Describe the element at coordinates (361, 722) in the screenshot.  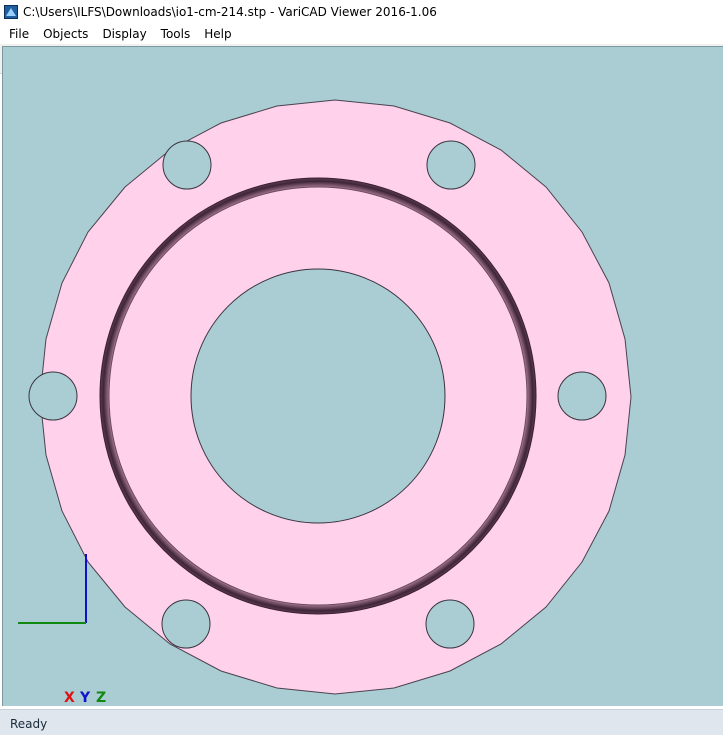
I see `status-bar: Ready` at that location.